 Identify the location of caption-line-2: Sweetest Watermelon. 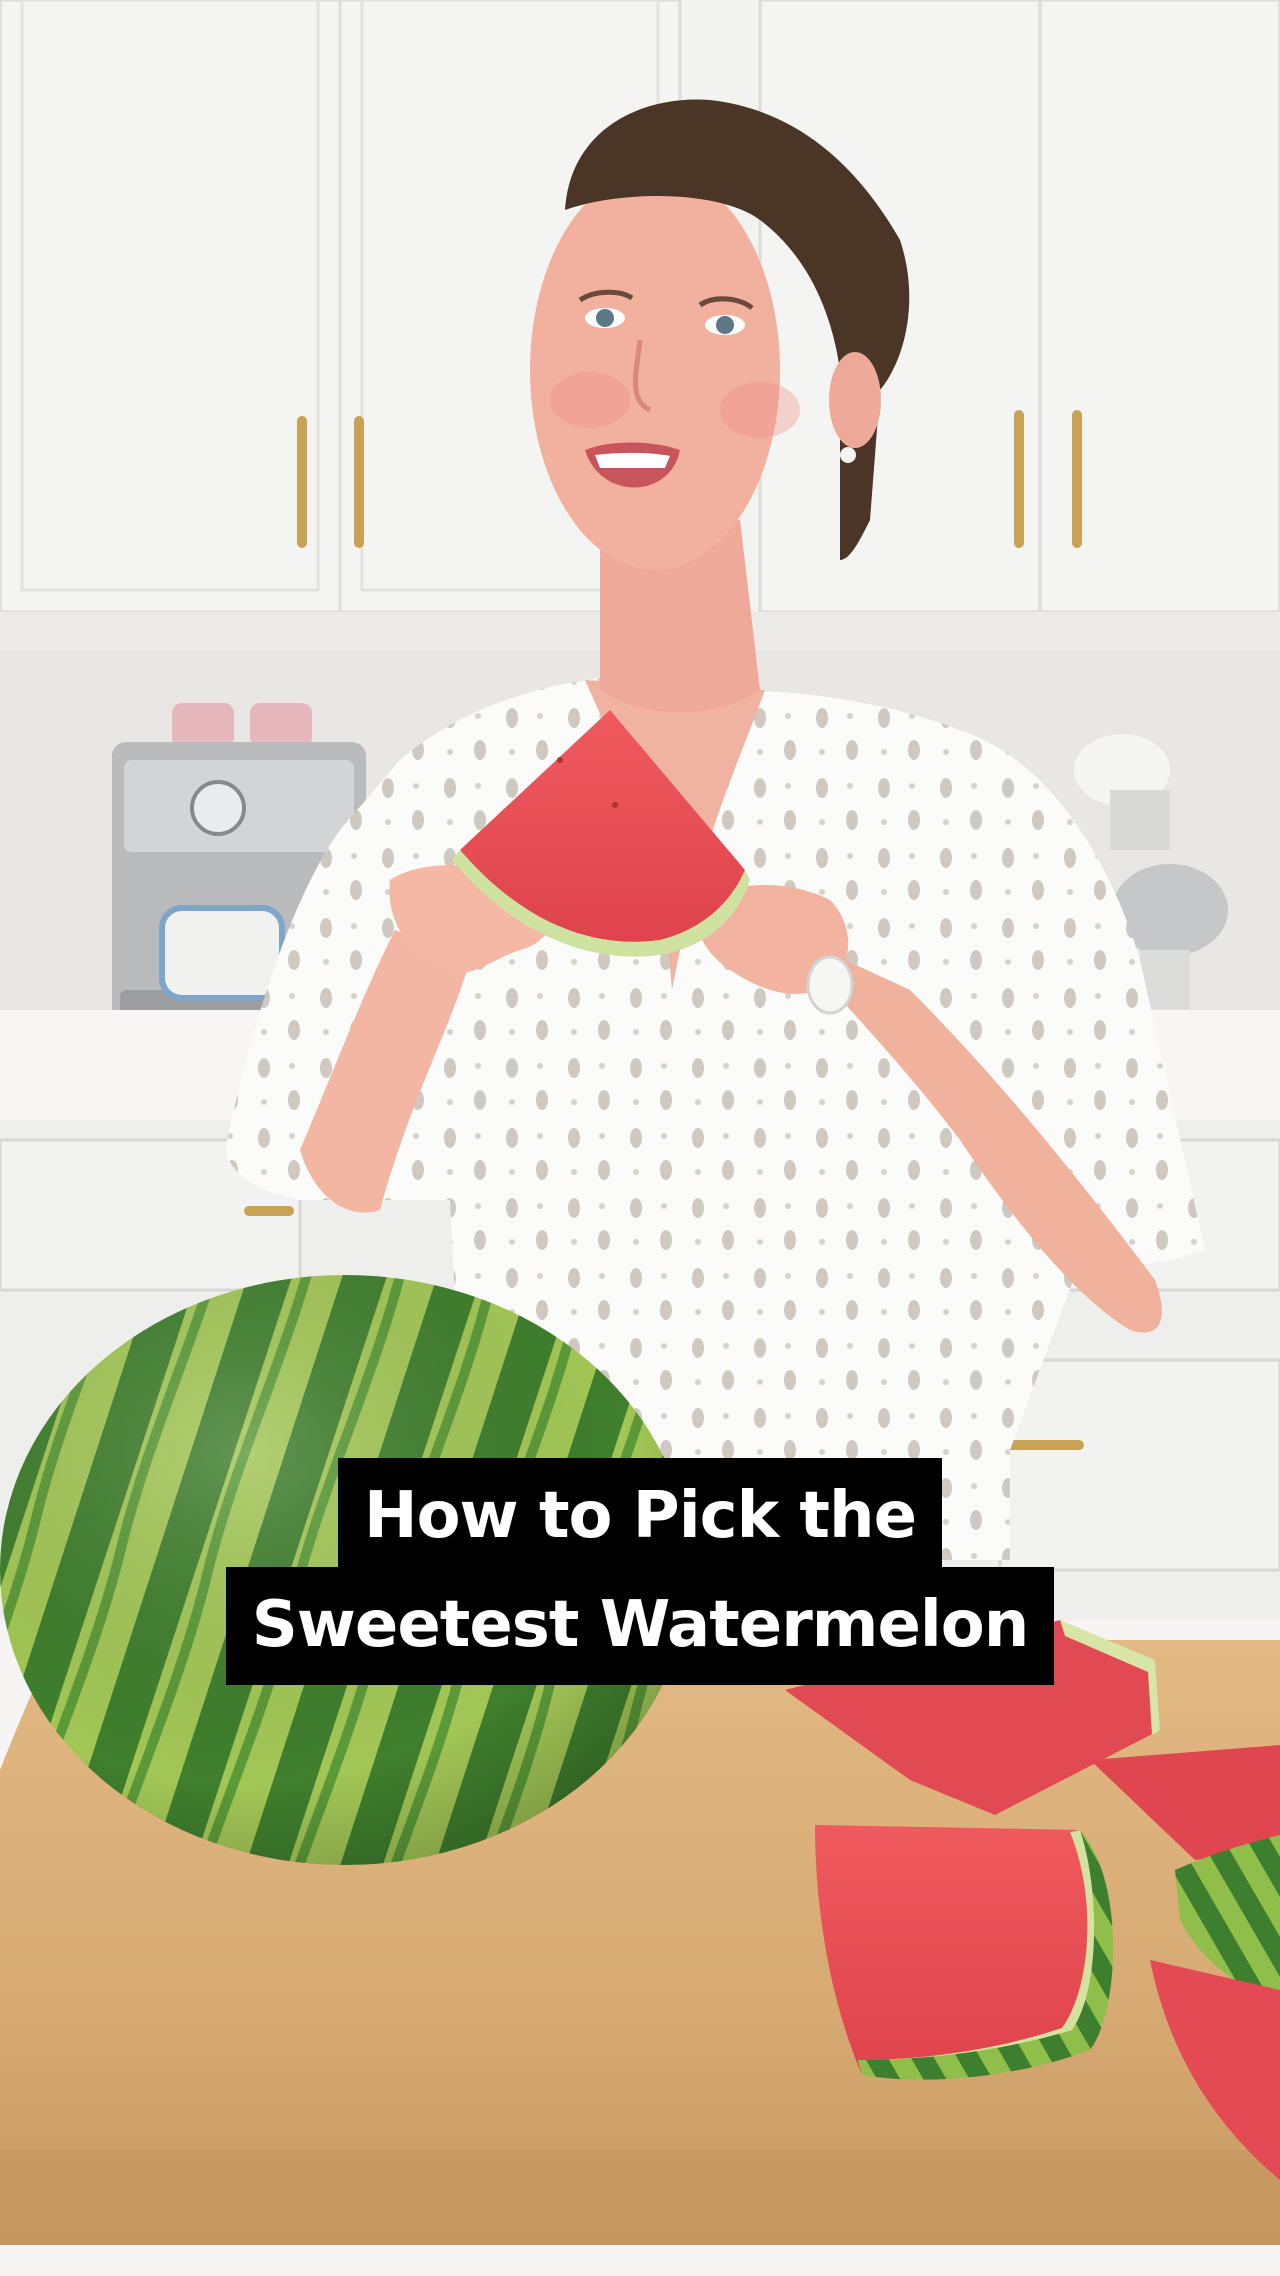
(640, 1626).